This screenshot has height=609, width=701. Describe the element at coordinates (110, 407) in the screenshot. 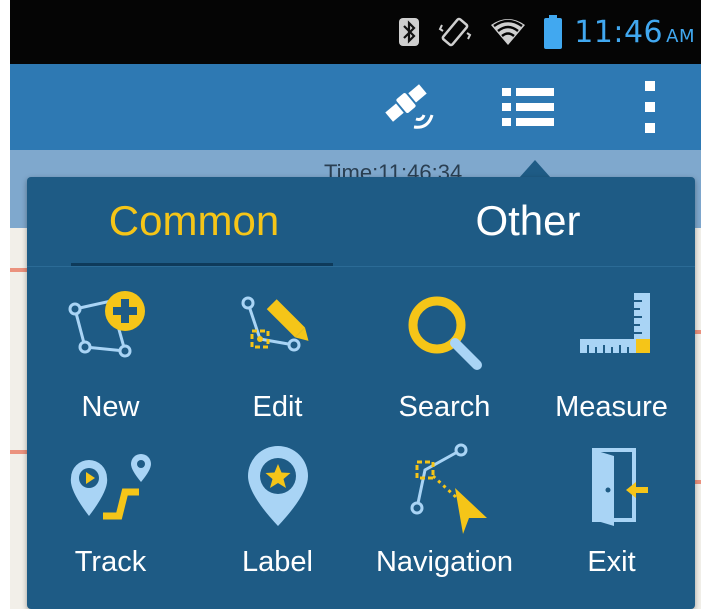

I see `menu-item-label: New` at that location.